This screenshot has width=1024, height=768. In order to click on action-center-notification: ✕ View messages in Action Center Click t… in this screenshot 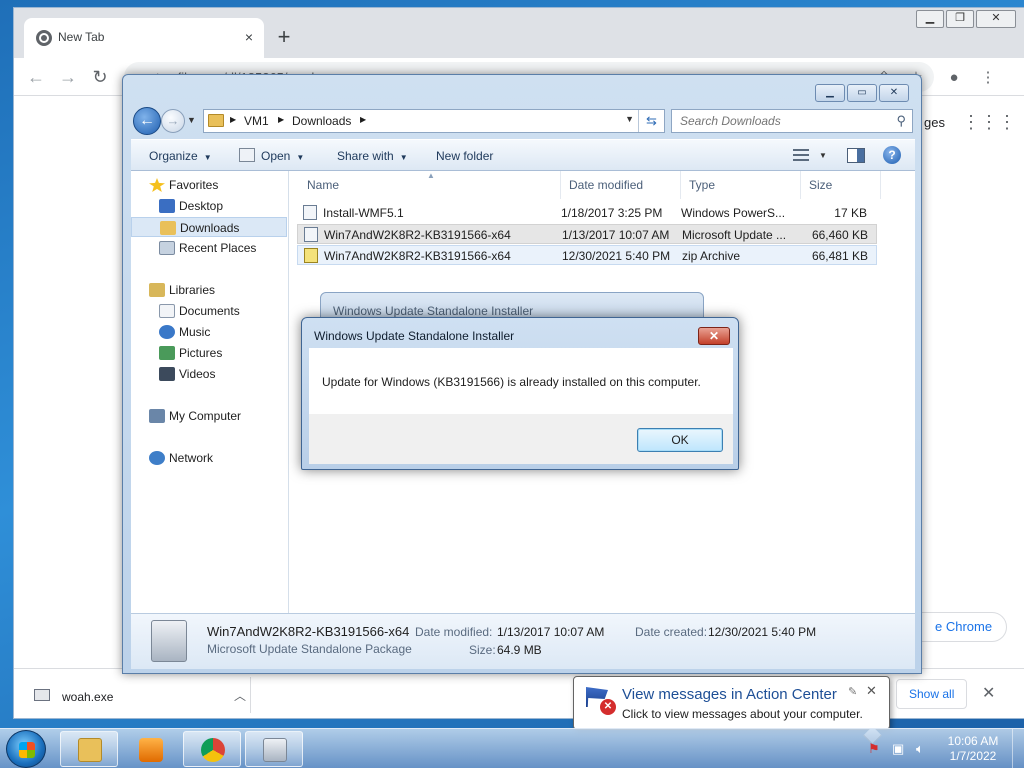, I will do `click(731, 703)`.